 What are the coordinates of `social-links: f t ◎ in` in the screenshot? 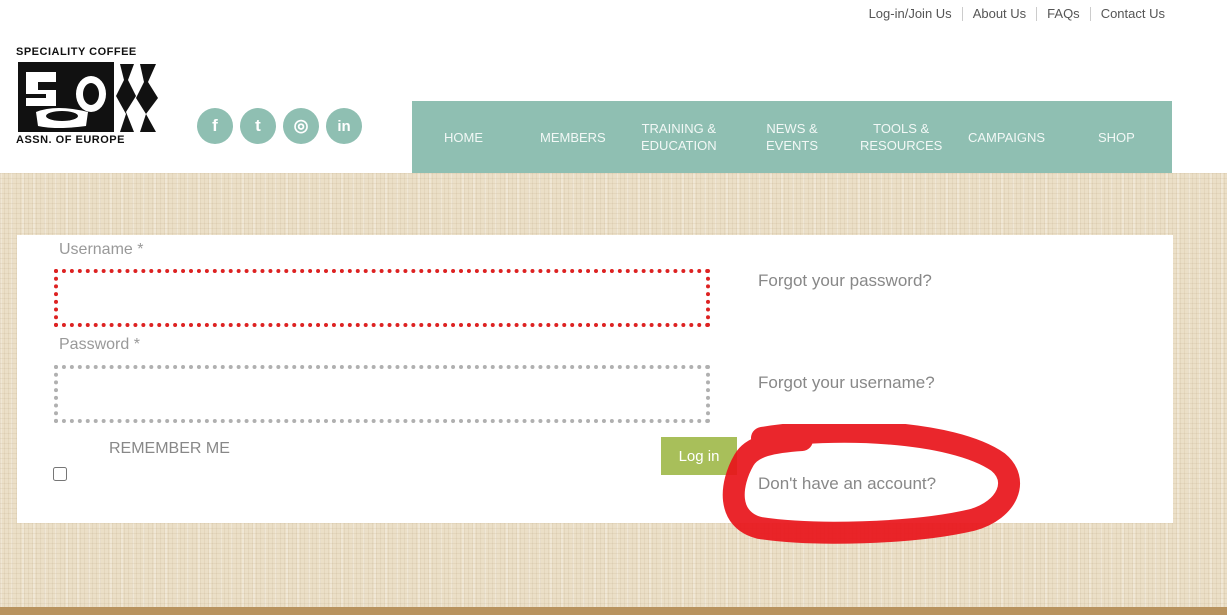 It's located at (279, 126).